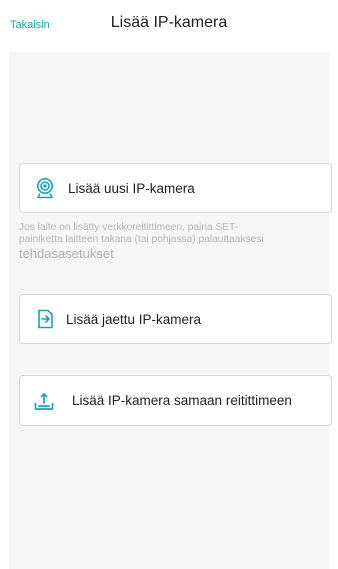 The width and height of the screenshot is (338, 569). What do you see at coordinates (44, 401) in the screenshot?
I see `router-icon` at bounding box center [44, 401].